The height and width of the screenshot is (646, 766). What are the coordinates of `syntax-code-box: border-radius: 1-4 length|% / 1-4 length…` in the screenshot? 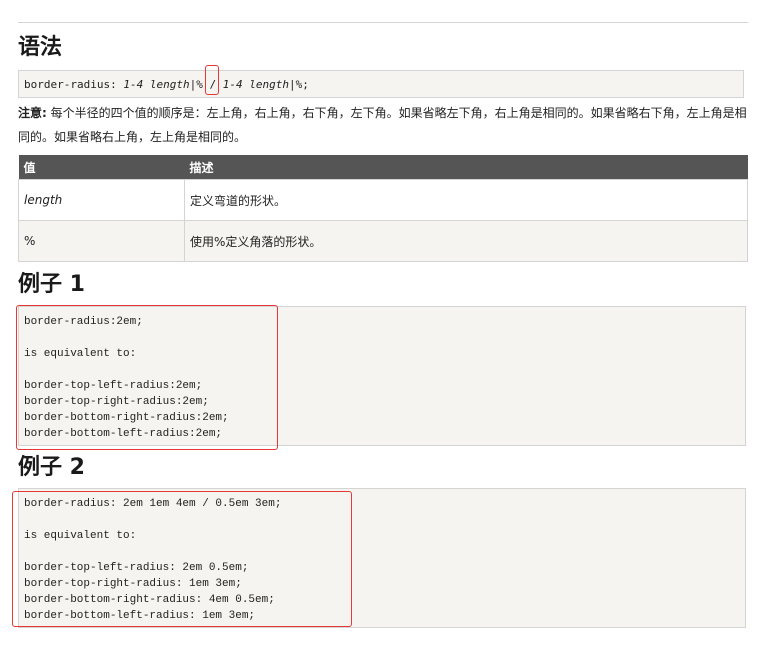 It's located at (381, 82).